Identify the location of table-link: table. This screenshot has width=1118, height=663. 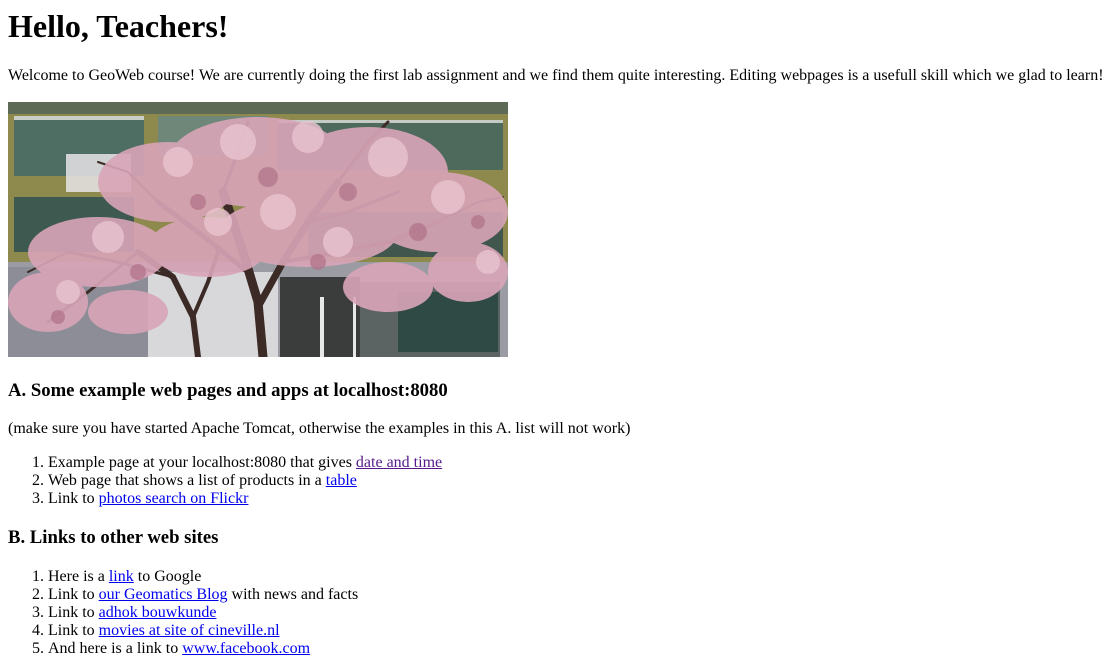
(341, 480).